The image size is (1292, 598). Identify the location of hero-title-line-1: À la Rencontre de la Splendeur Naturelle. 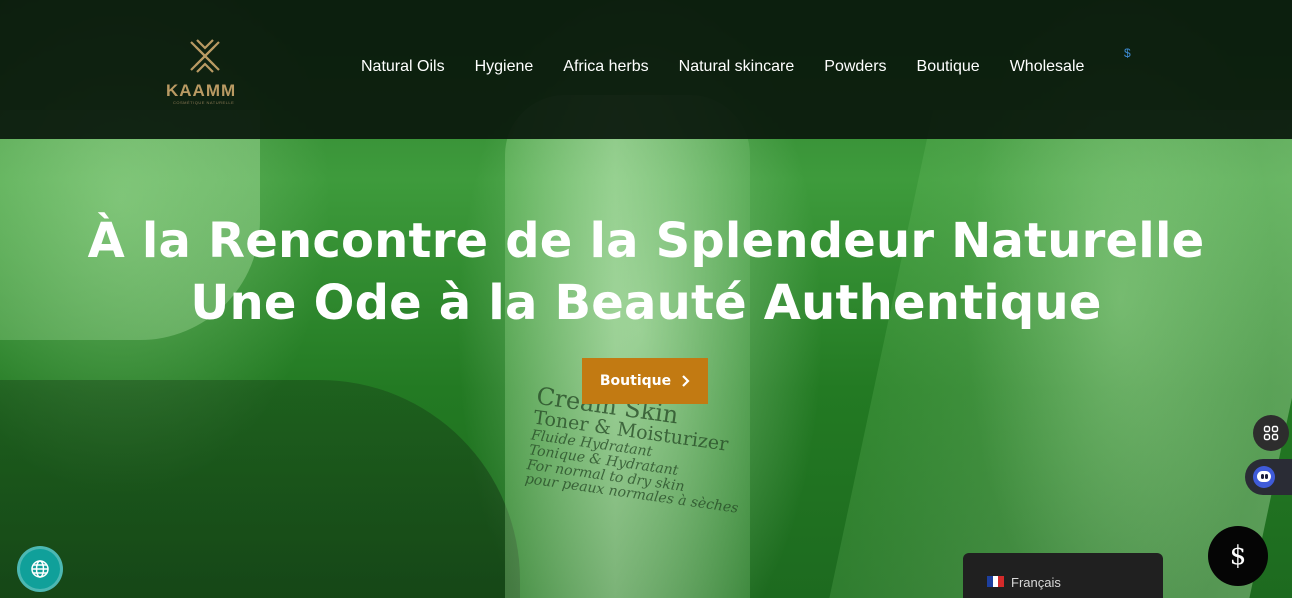
(646, 241).